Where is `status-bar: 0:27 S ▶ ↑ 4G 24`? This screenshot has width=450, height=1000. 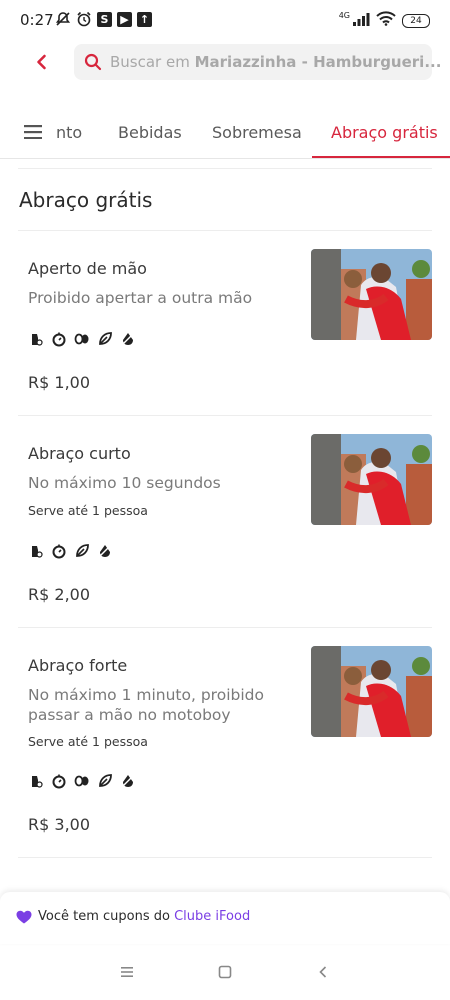 status-bar: 0:27 S ▶ ↑ 4G 24 is located at coordinates (225, 20).